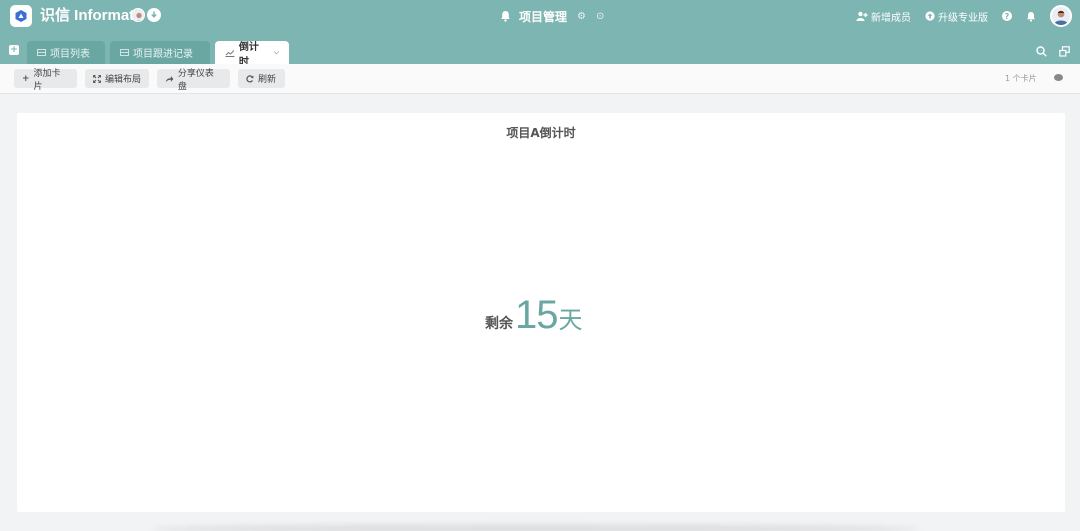 The height and width of the screenshot is (531, 1080). I want to click on add-member-button: 新增成员, so click(883, 16).